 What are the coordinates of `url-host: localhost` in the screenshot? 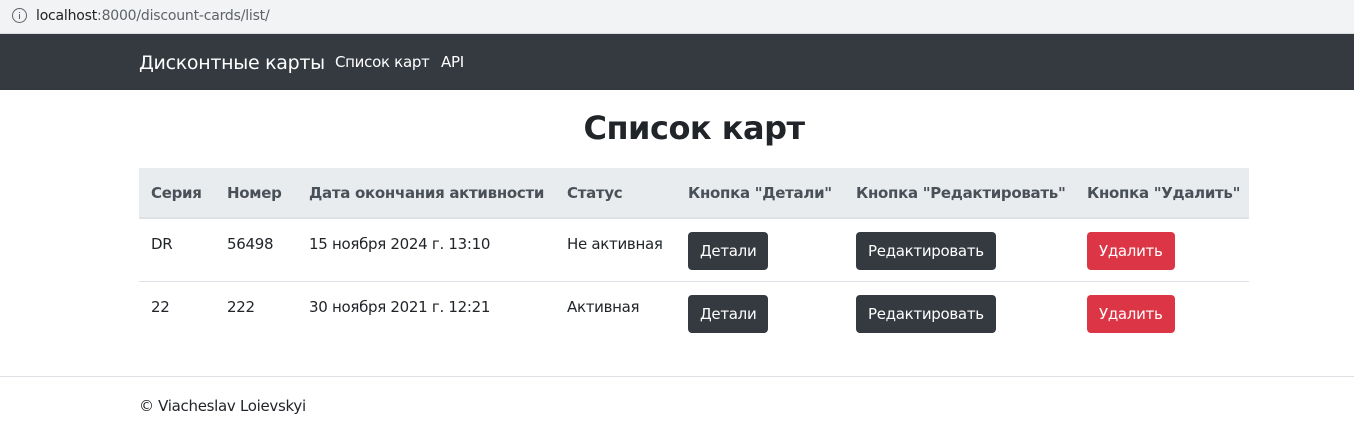 It's located at (67, 16).